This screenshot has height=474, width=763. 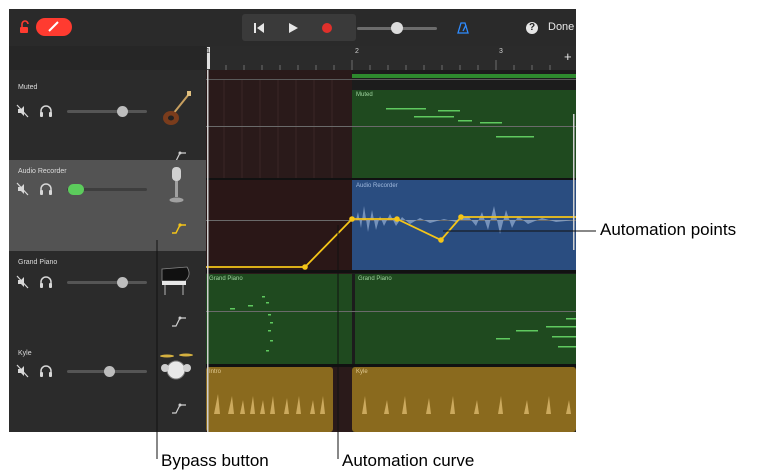 I want to click on drum-kit-icon, so click(x=176, y=366).